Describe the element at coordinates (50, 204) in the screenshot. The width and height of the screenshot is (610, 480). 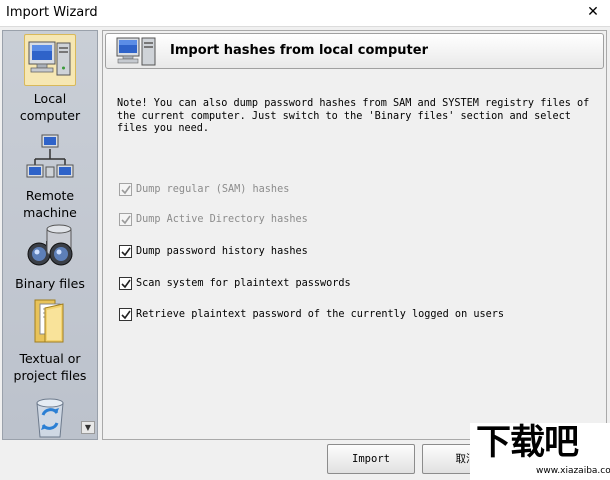
I see `sidebar-item-label: Remote machine` at that location.